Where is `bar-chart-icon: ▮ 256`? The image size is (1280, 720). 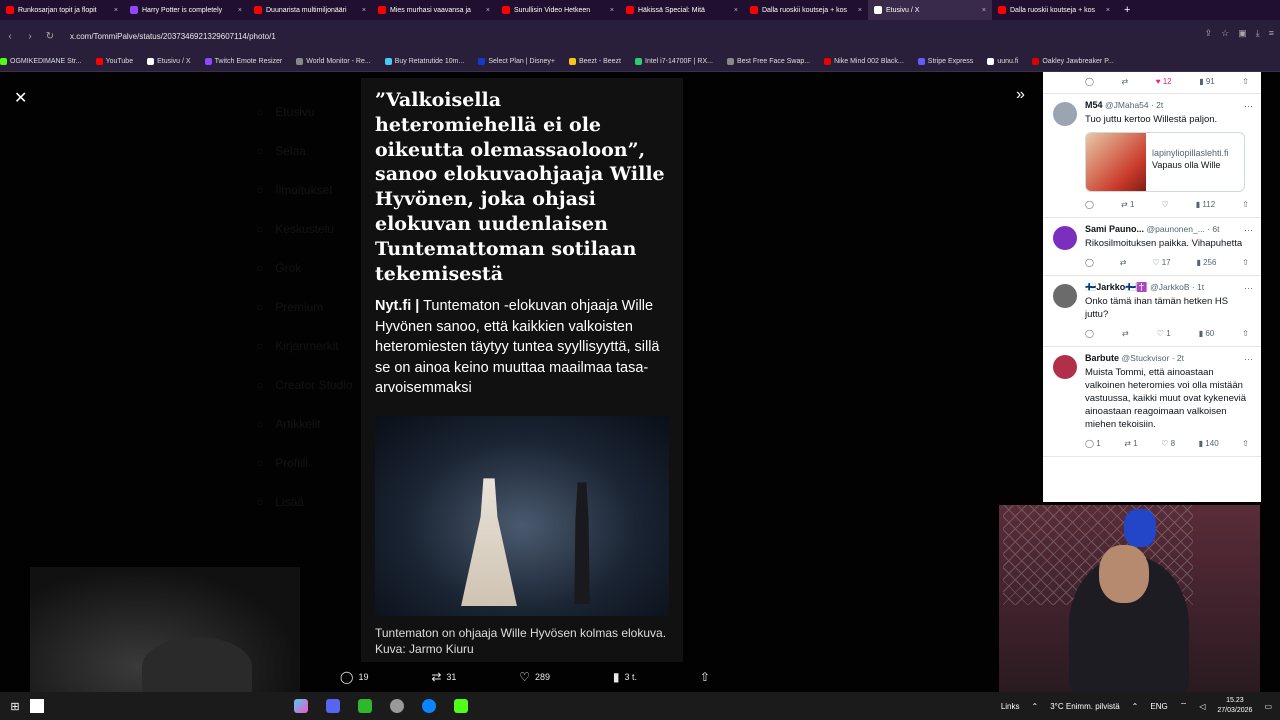
bar-chart-icon: ▮ 256 is located at coordinates (1206, 263).